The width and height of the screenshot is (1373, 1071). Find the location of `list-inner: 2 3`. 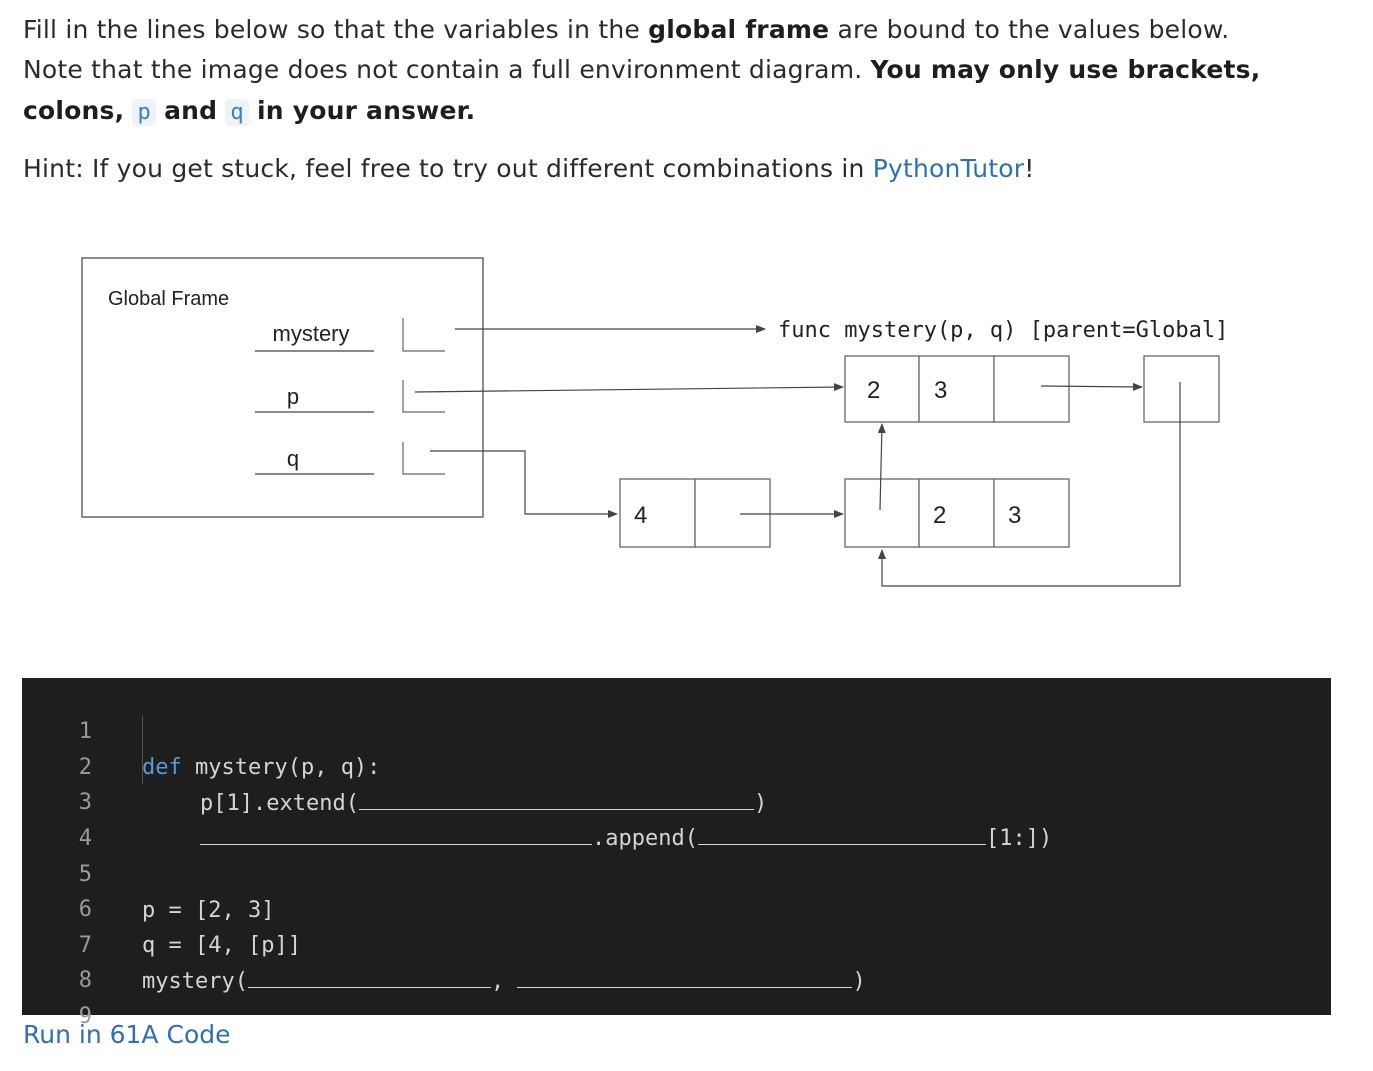

list-inner: 2 3 is located at coordinates (957, 513).